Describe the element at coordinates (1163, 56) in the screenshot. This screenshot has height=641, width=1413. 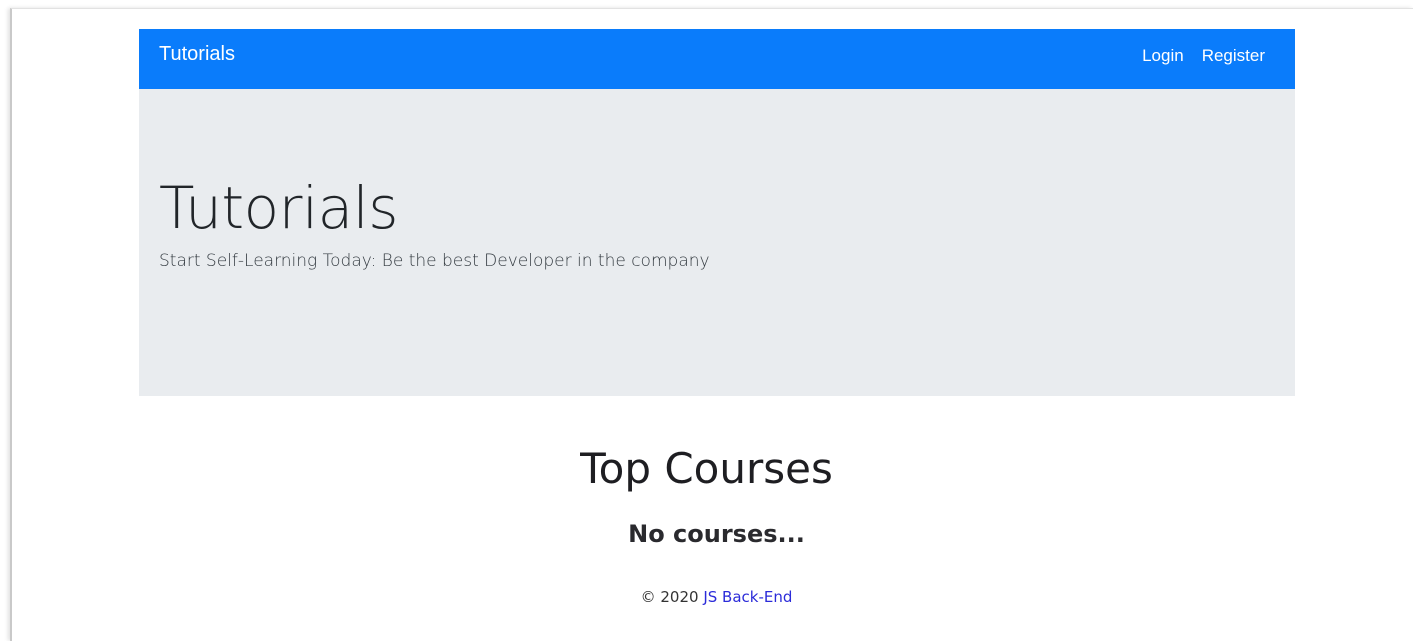
I see `login-link: Login` at that location.